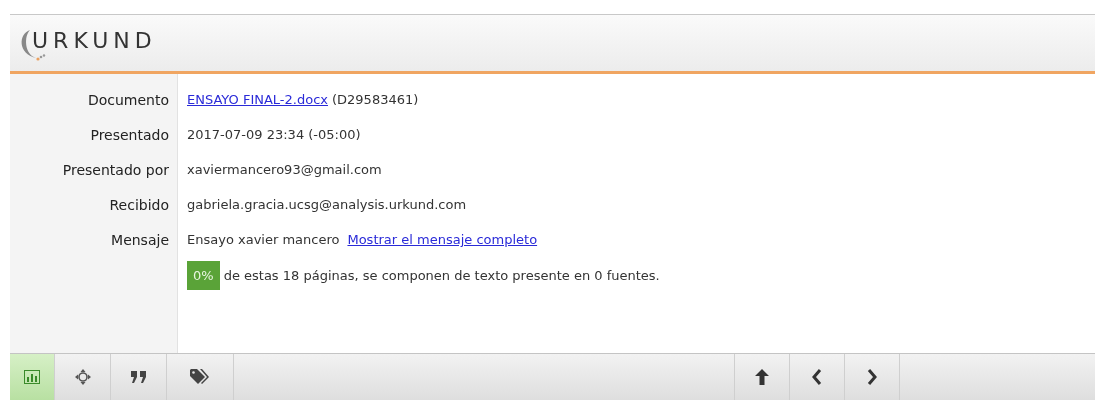  Describe the element at coordinates (284, 169) in the screenshot. I see `field-value: xaviermancero93@gmail.com` at that location.